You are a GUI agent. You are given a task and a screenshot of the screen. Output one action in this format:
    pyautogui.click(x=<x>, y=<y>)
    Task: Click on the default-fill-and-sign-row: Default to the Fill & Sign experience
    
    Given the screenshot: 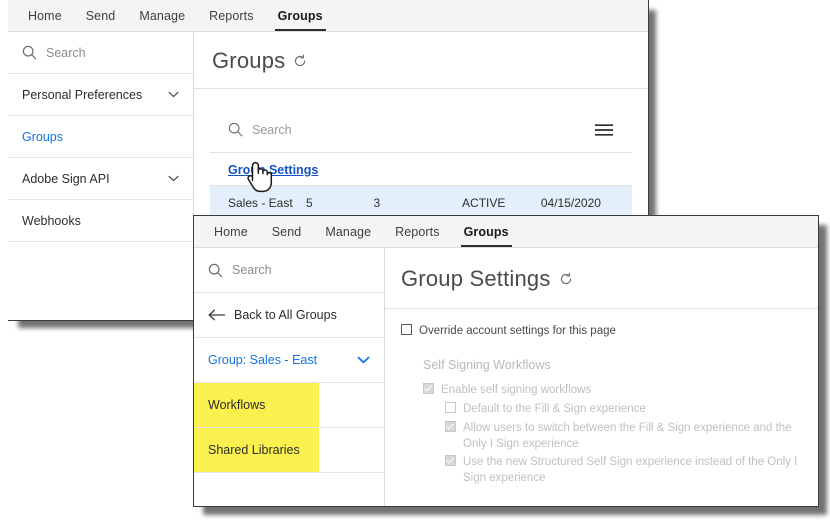 What is the action you would take?
    pyautogui.click(x=624, y=409)
    